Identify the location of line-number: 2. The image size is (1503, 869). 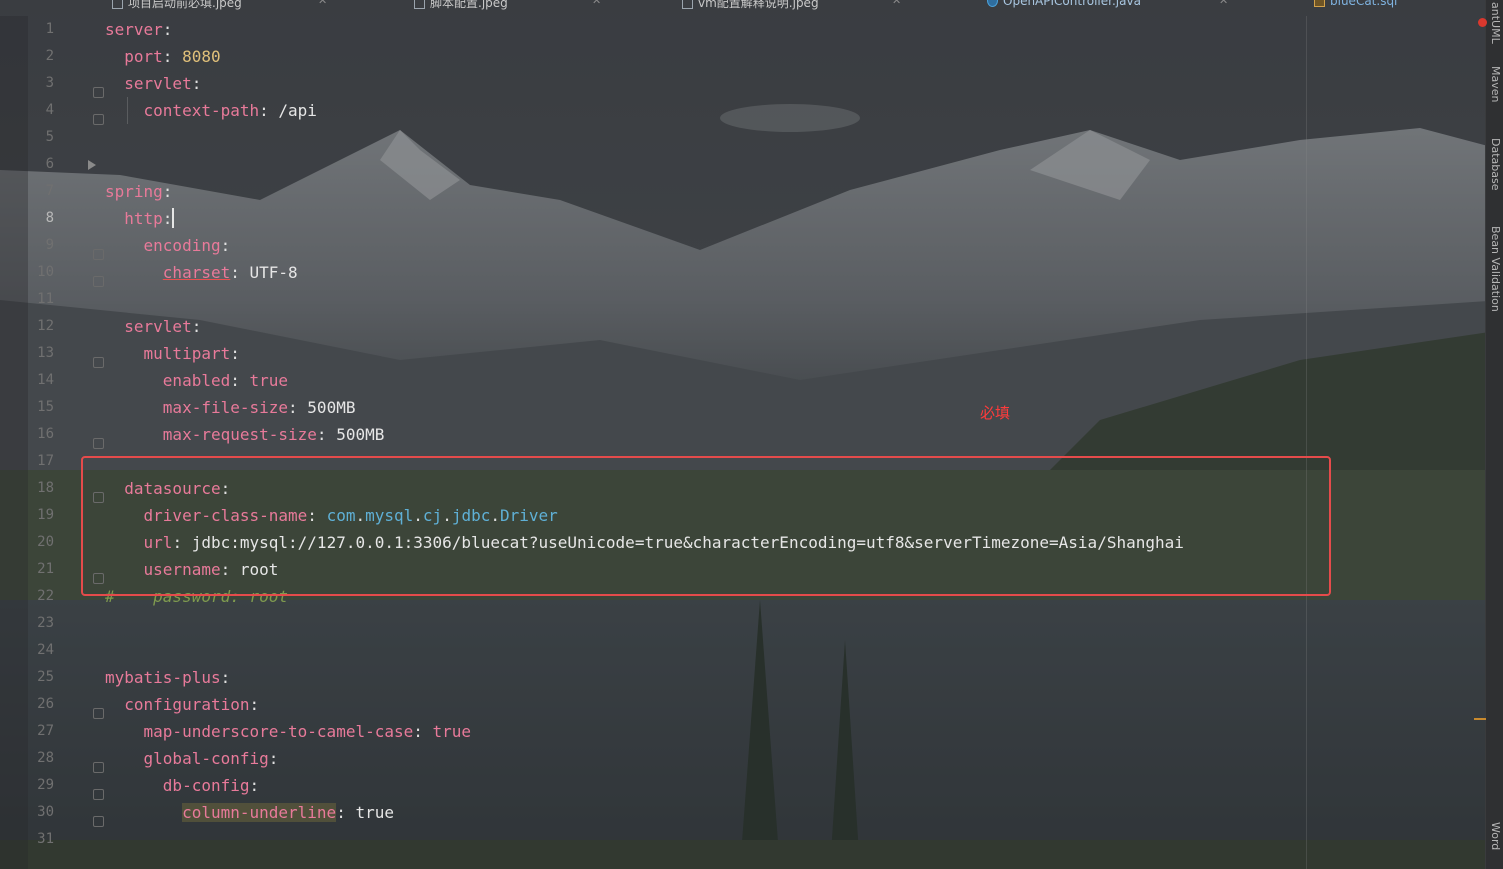
(49, 56).